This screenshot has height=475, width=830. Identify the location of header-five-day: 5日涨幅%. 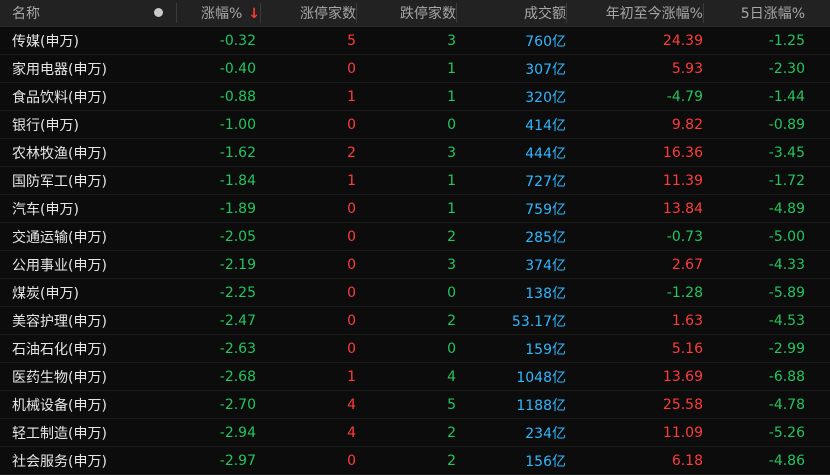
(754, 13).